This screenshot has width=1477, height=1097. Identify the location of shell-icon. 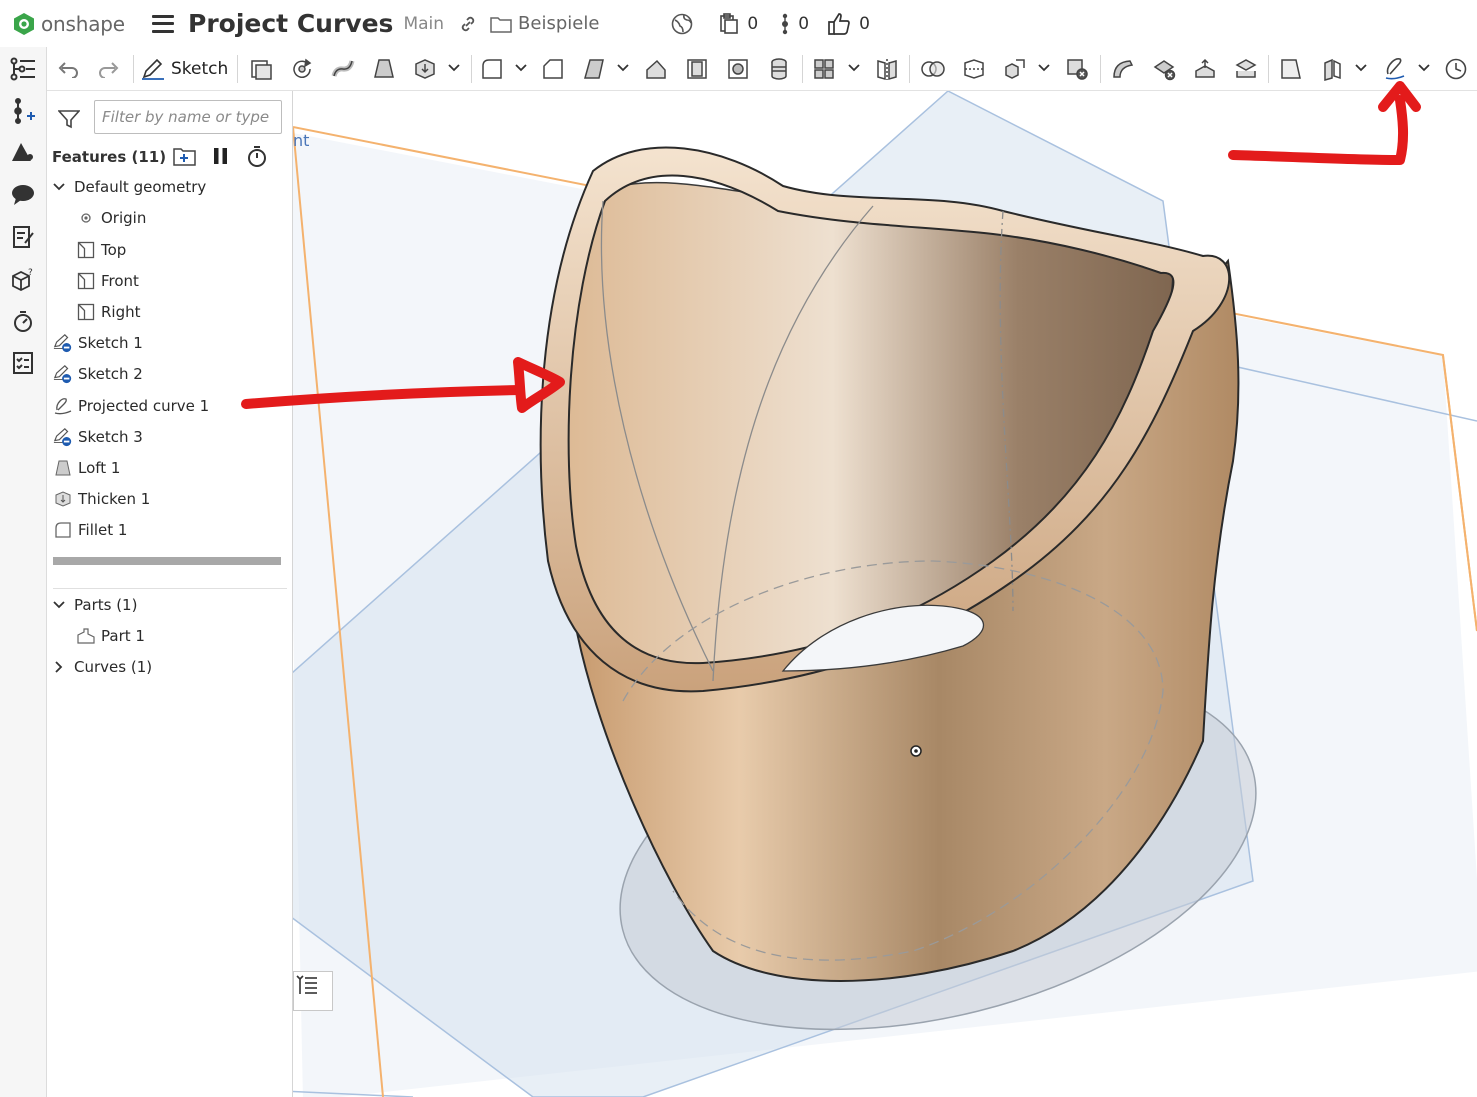
(697, 69).